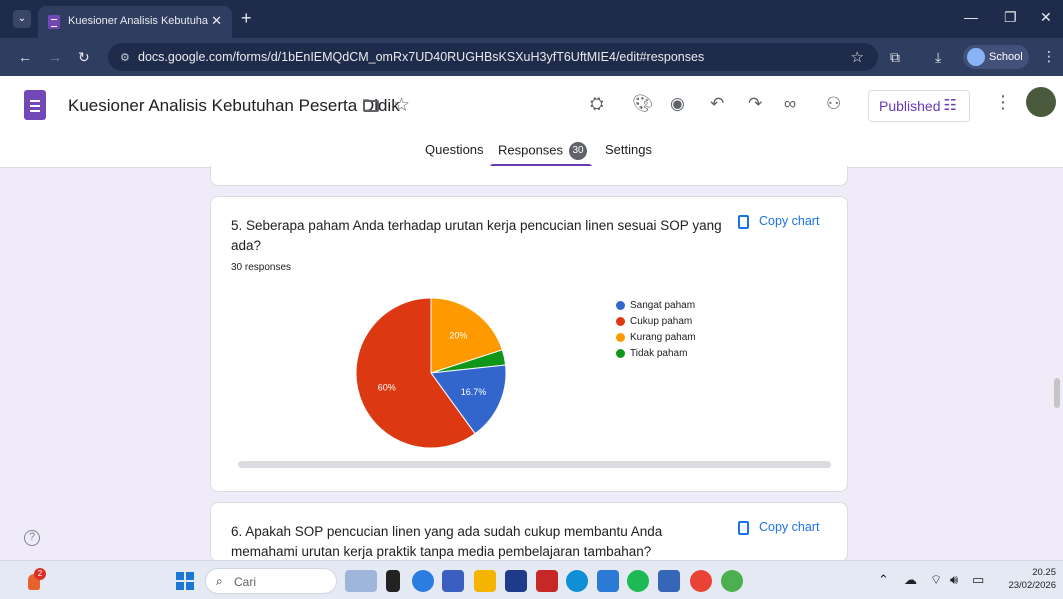 The width and height of the screenshot is (1063, 599). What do you see at coordinates (485, 581) in the screenshot?
I see `file-explorer-icon` at bounding box center [485, 581].